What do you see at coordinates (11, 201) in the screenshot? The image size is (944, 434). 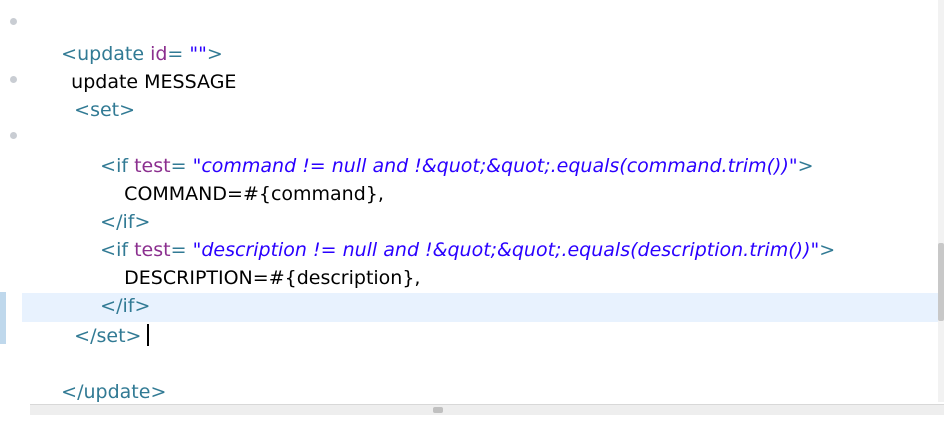 I see `editor-gutter` at bounding box center [11, 201].